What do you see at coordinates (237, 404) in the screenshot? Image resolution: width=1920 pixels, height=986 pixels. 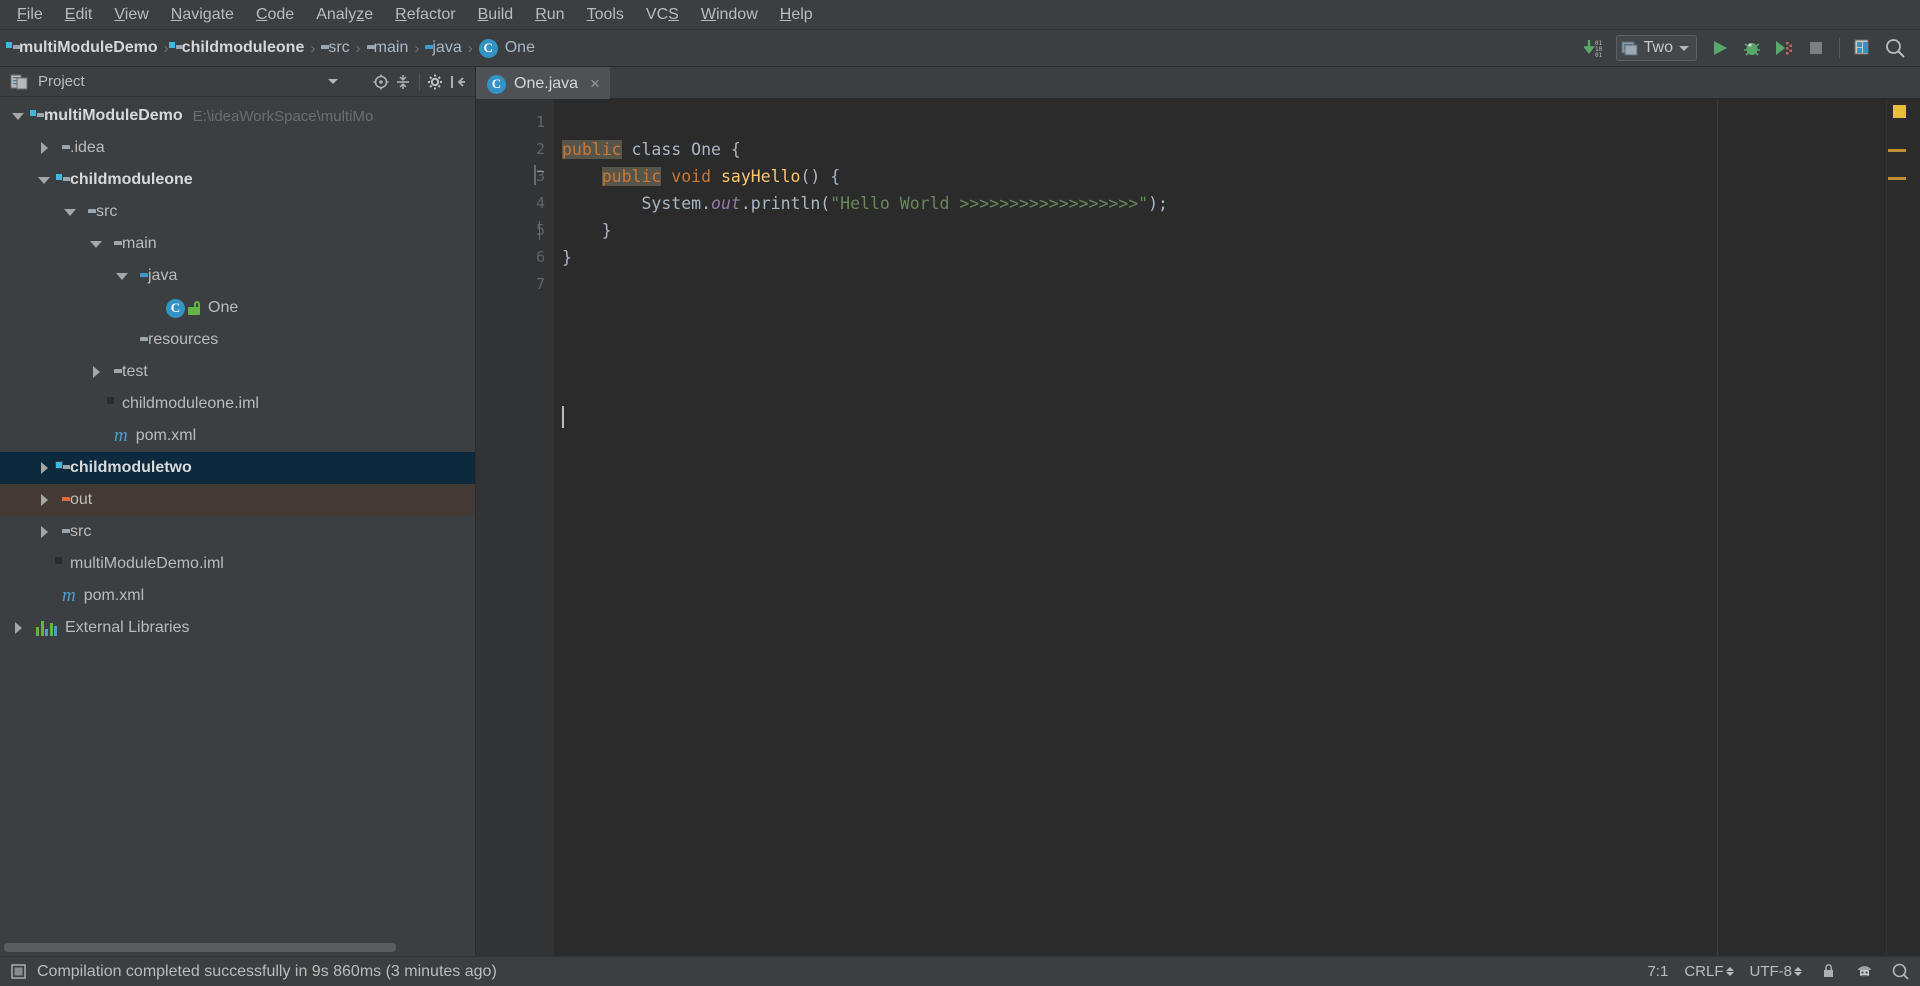 I see `tree-node-childmoduleone-iml: childmoduleone.iml` at bounding box center [237, 404].